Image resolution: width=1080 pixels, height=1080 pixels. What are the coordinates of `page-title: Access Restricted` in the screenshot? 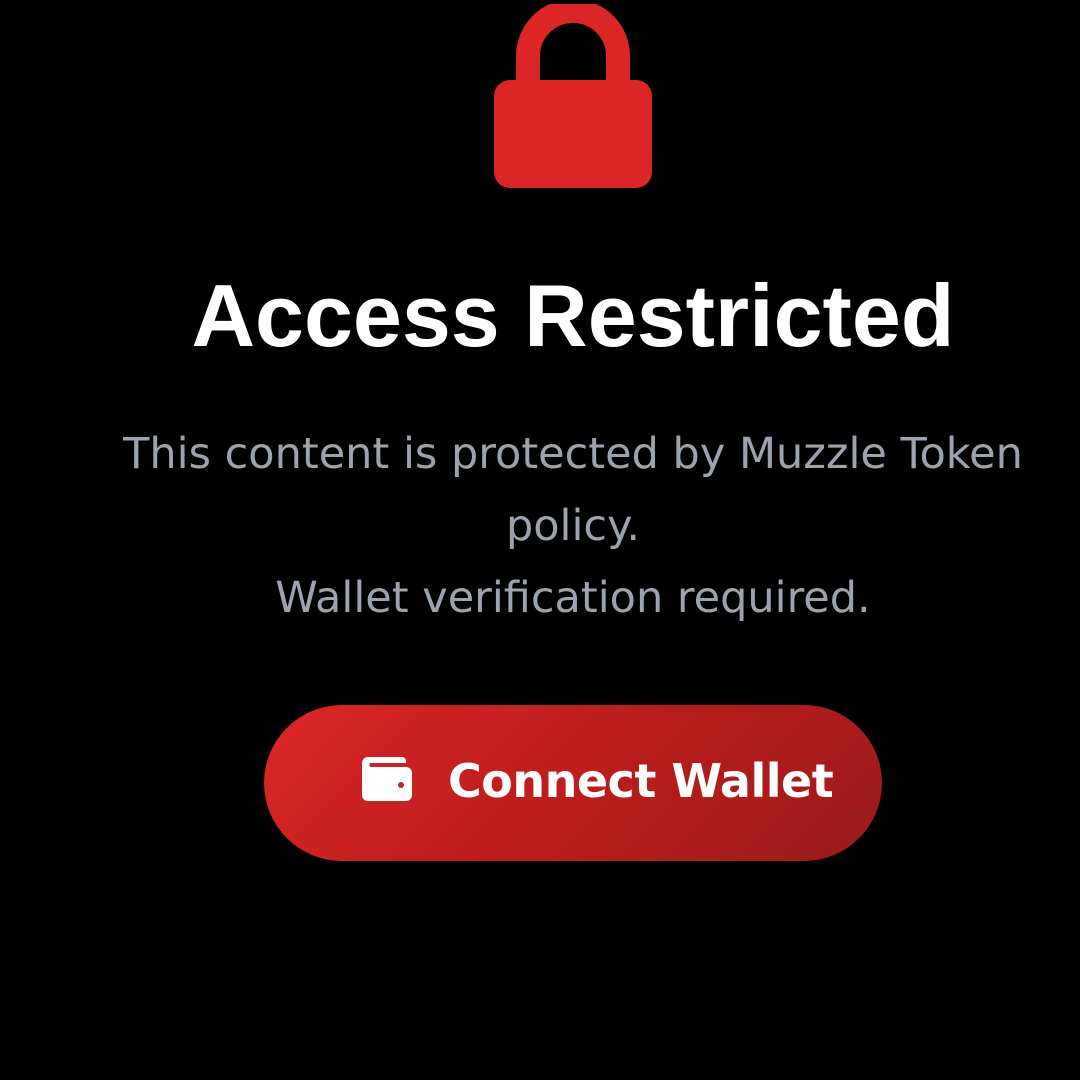 It's located at (573, 315).